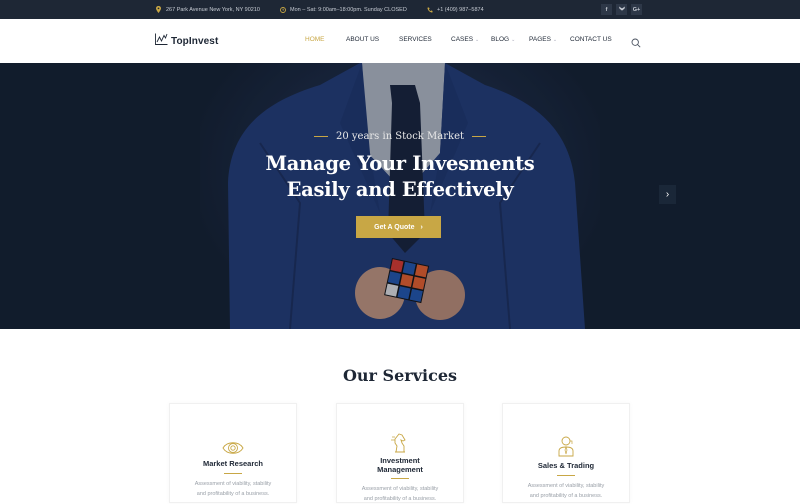 The width and height of the screenshot is (800, 504). I want to click on address-text: 267 Park Avenue New York, NY 90210, so click(213, 9).